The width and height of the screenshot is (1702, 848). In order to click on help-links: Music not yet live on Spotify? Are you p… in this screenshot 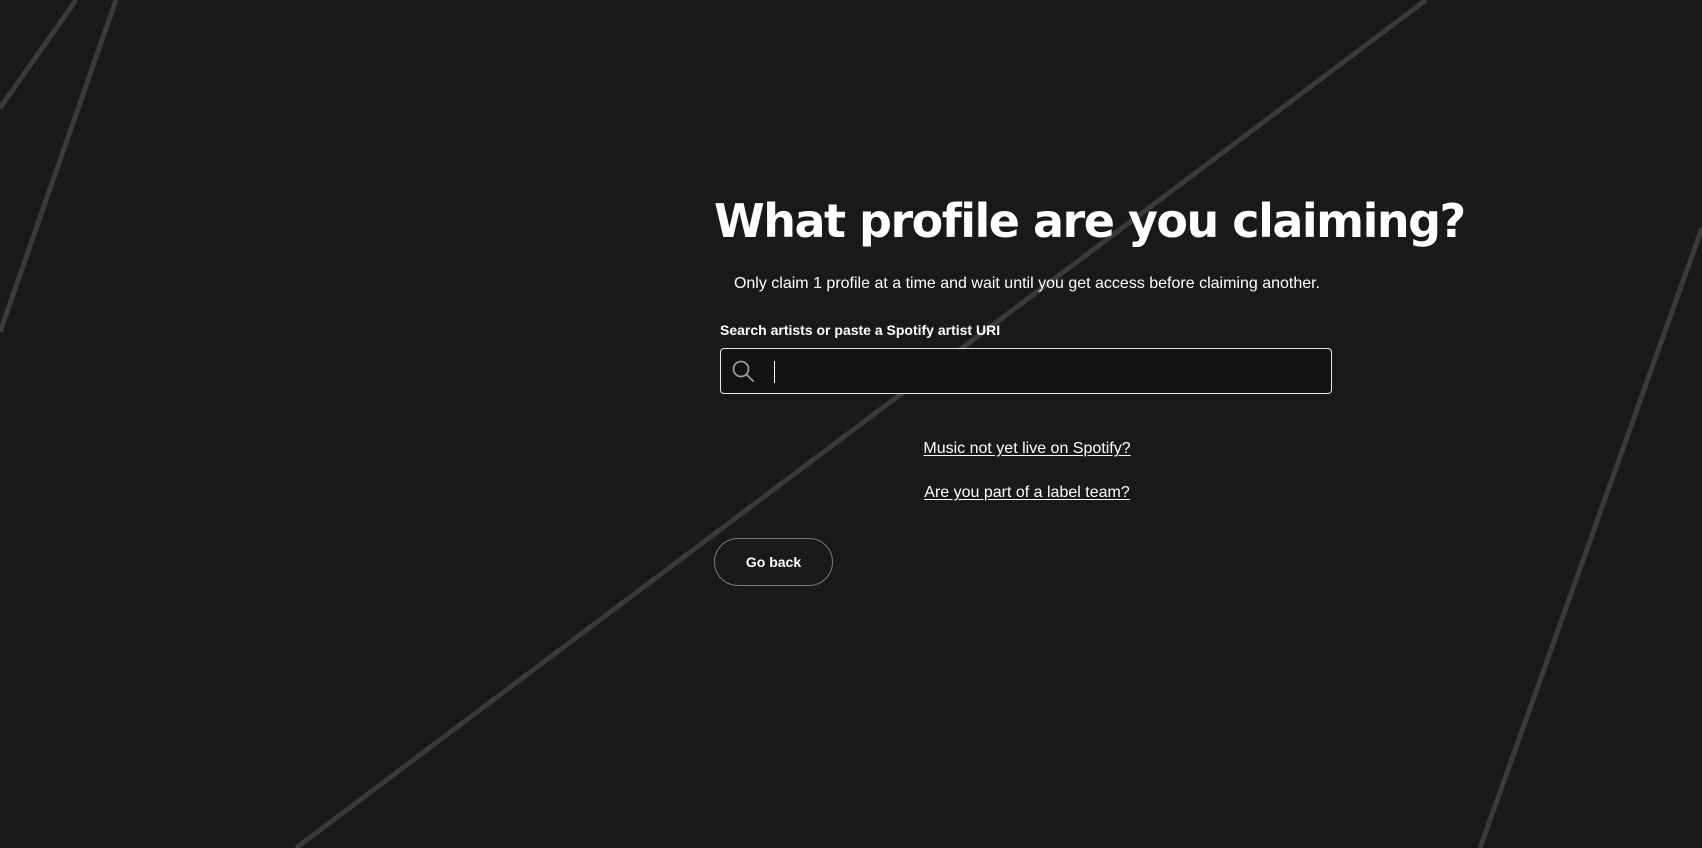, I will do `click(1027, 471)`.